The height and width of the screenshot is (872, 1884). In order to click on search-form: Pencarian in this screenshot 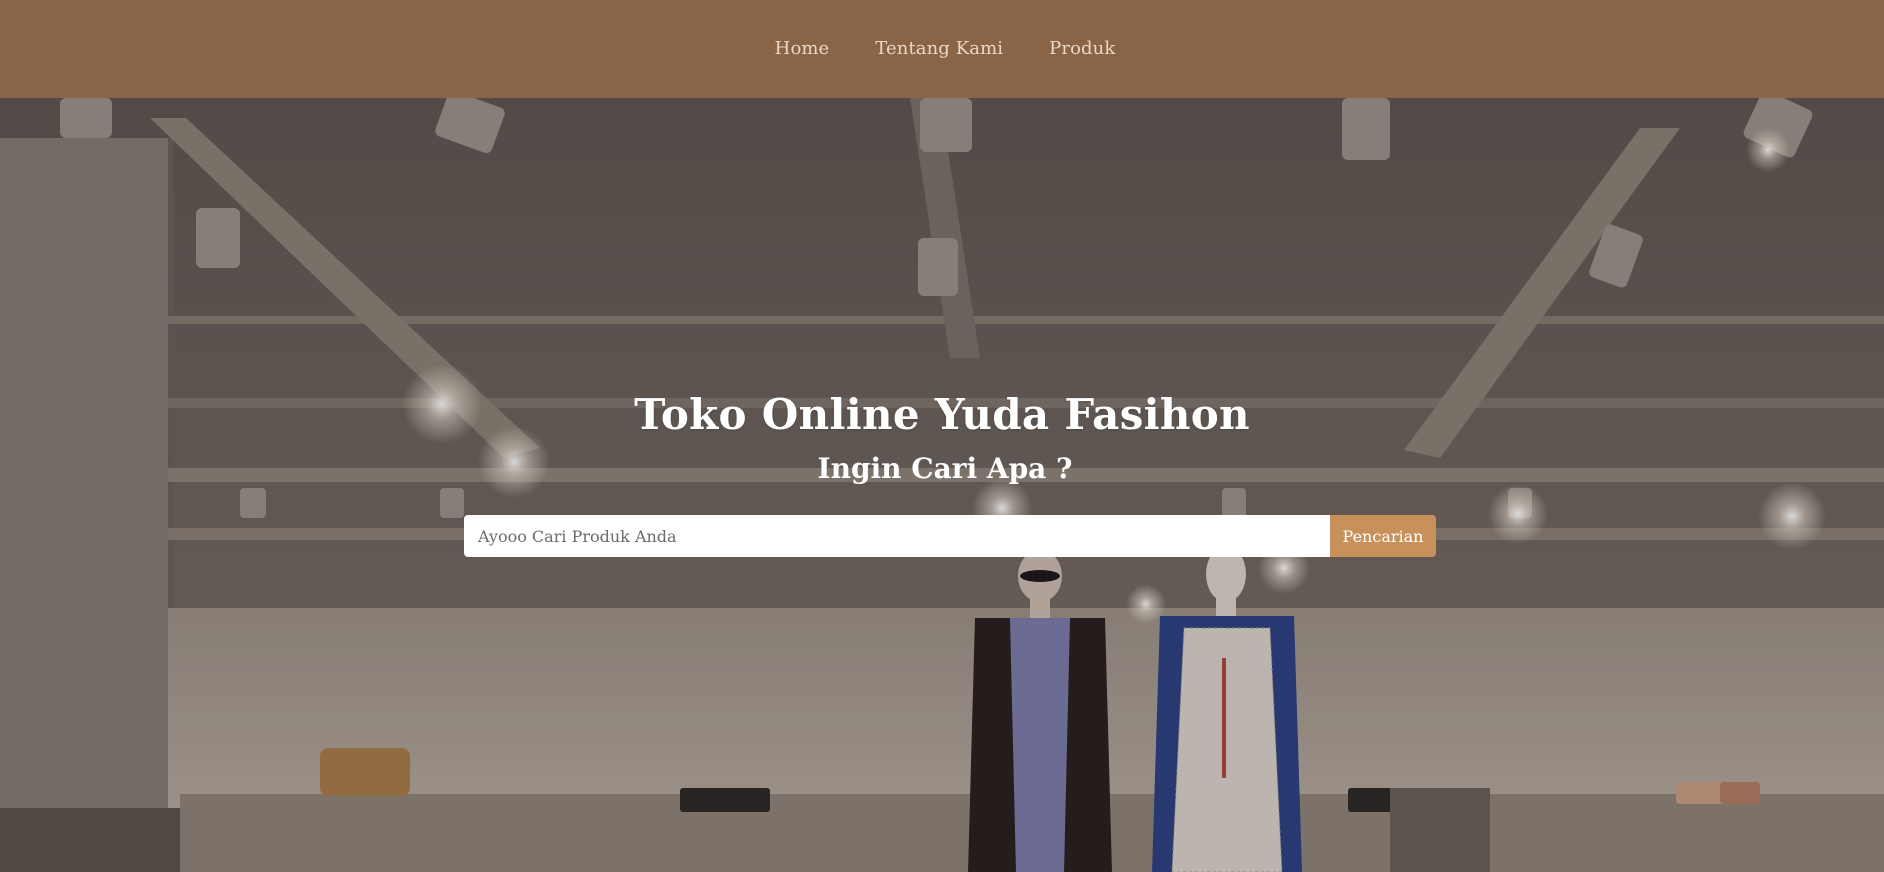, I will do `click(950, 536)`.